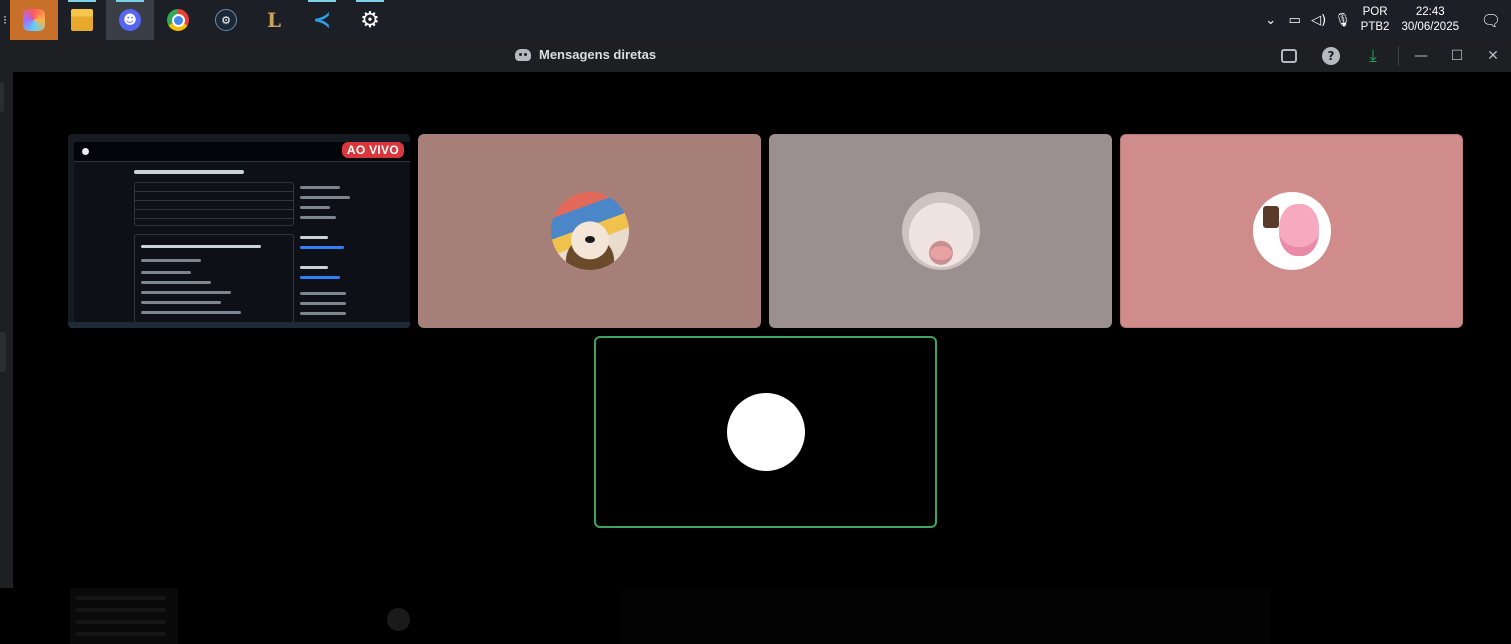 The height and width of the screenshot is (644, 1511). I want to click on help-button: ?, so click(1331, 56).